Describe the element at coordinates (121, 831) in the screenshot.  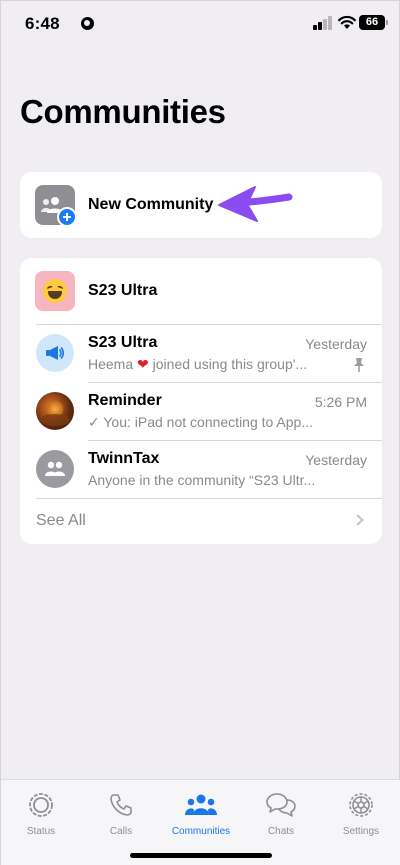
I see `tab-label: Calls` at that location.